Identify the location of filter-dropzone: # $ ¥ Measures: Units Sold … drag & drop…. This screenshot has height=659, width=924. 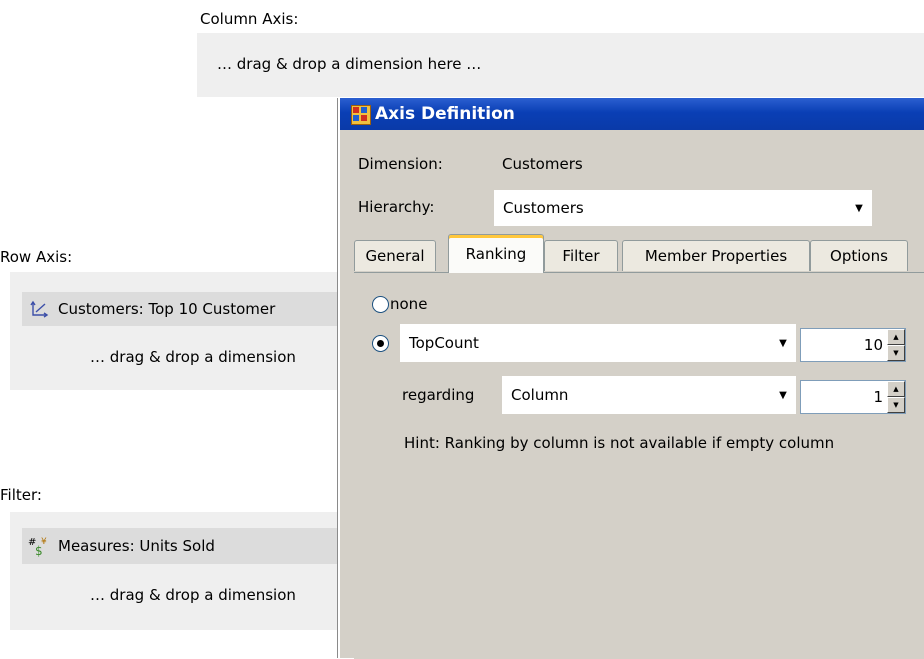
(175, 571).